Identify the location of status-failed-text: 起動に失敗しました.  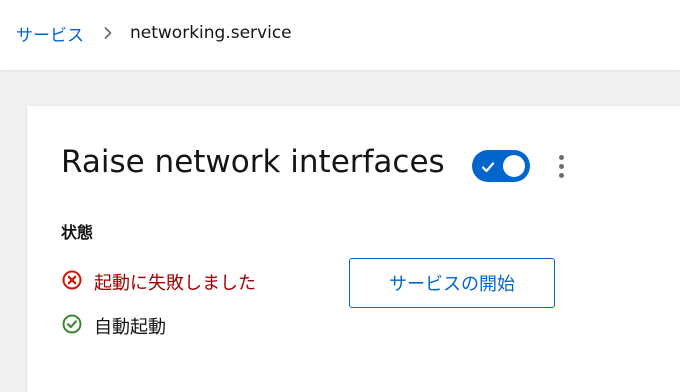
(175, 283).